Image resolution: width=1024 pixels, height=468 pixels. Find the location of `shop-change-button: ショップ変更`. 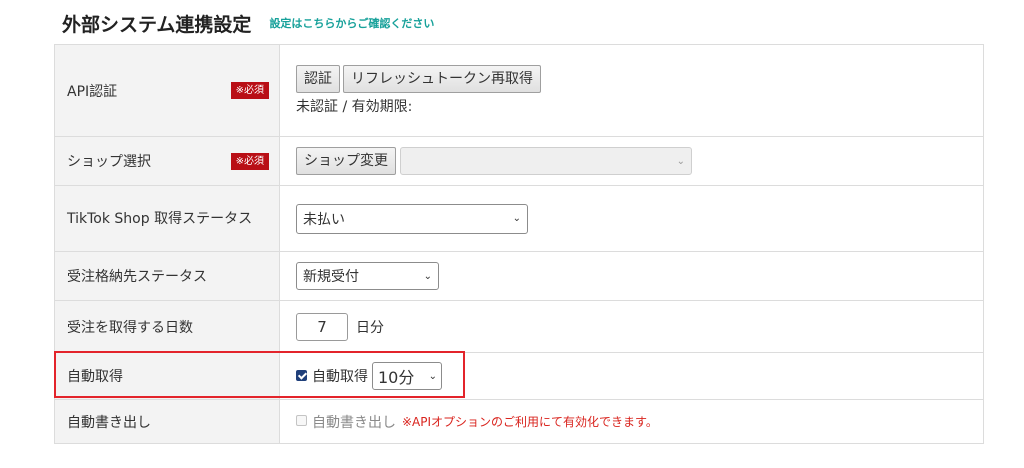

shop-change-button: ショップ変更 is located at coordinates (346, 161).